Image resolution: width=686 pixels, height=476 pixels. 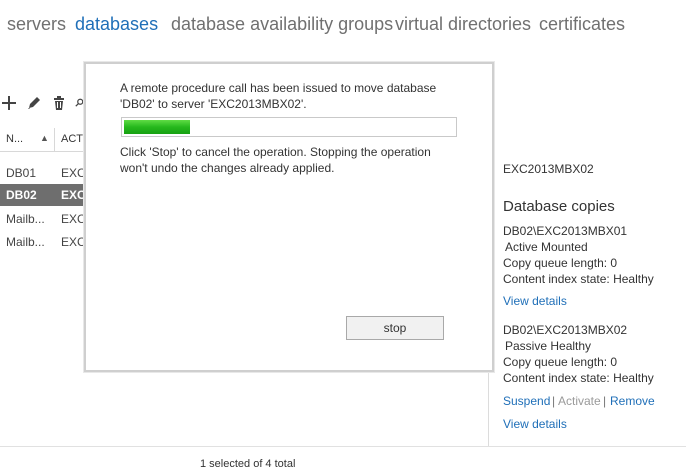 What do you see at coordinates (565, 231) in the screenshot?
I see `copy-name: DB02\EXC2013MBX01` at bounding box center [565, 231].